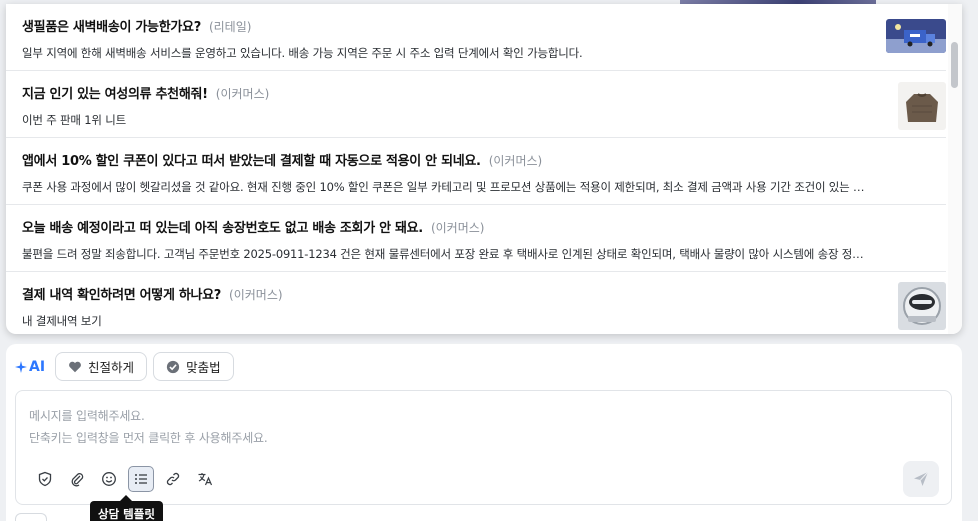  What do you see at coordinates (75, 366) in the screenshot?
I see `heart-icon` at bounding box center [75, 366].